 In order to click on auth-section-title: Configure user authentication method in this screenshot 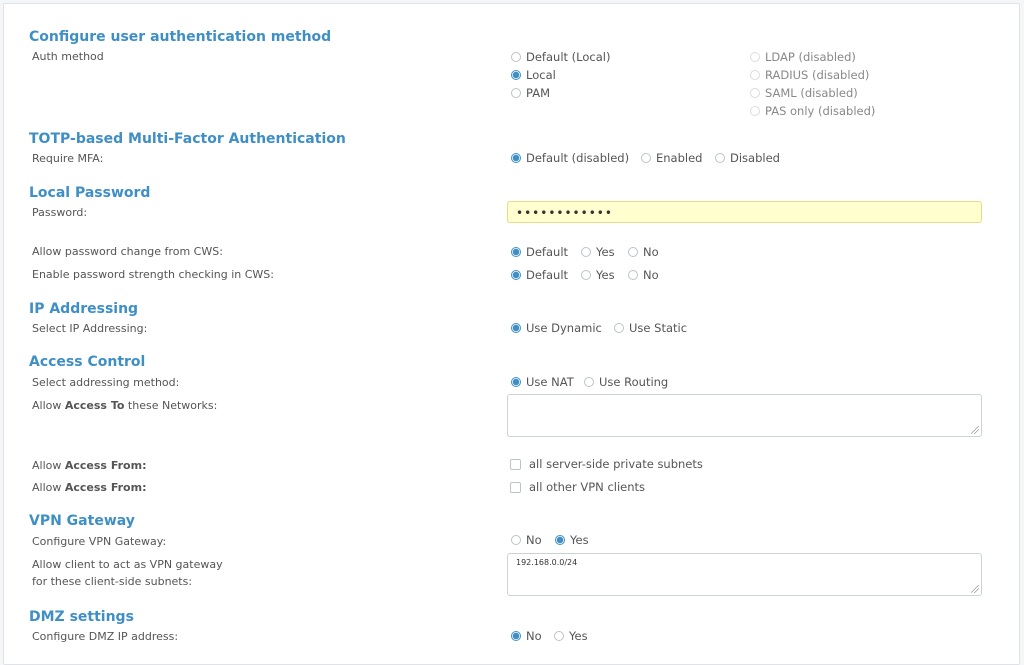, I will do `click(180, 37)`.